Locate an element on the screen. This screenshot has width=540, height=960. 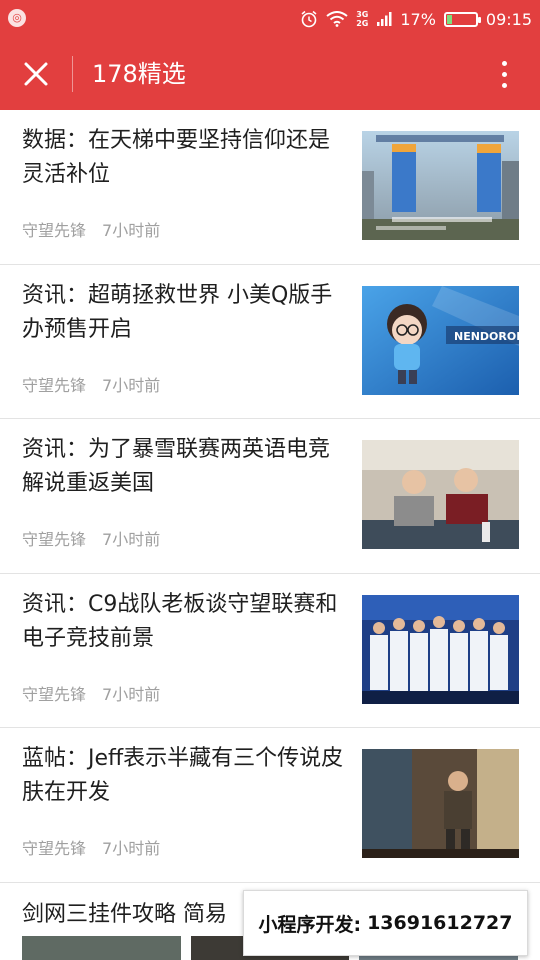
thumbnail is located at coordinates (101, 948).